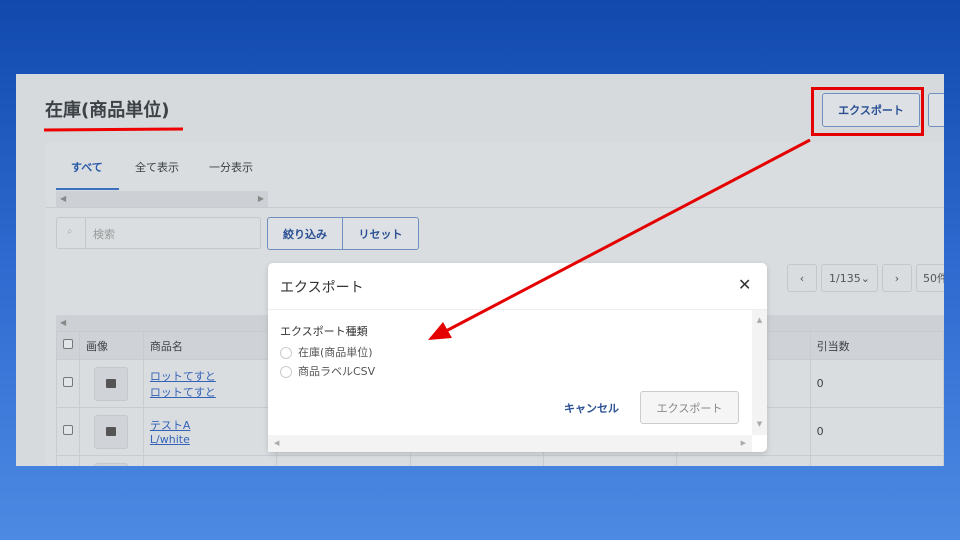  What do you see at coordinates (628, 235) in the screenshot?
I see `arrow-line` at bounding box center [628, 235].